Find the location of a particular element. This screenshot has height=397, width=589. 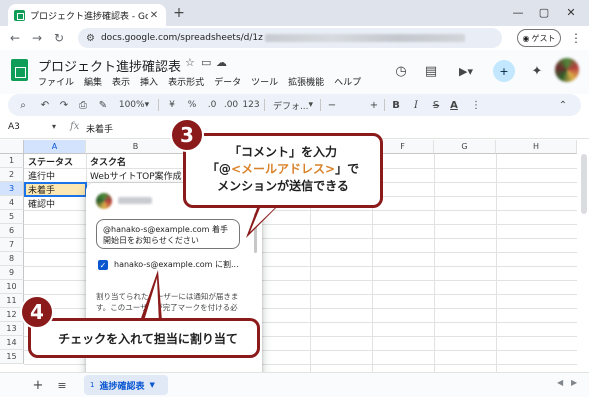

sheet-tab-number: 1 is located at coordinates (92, 385).